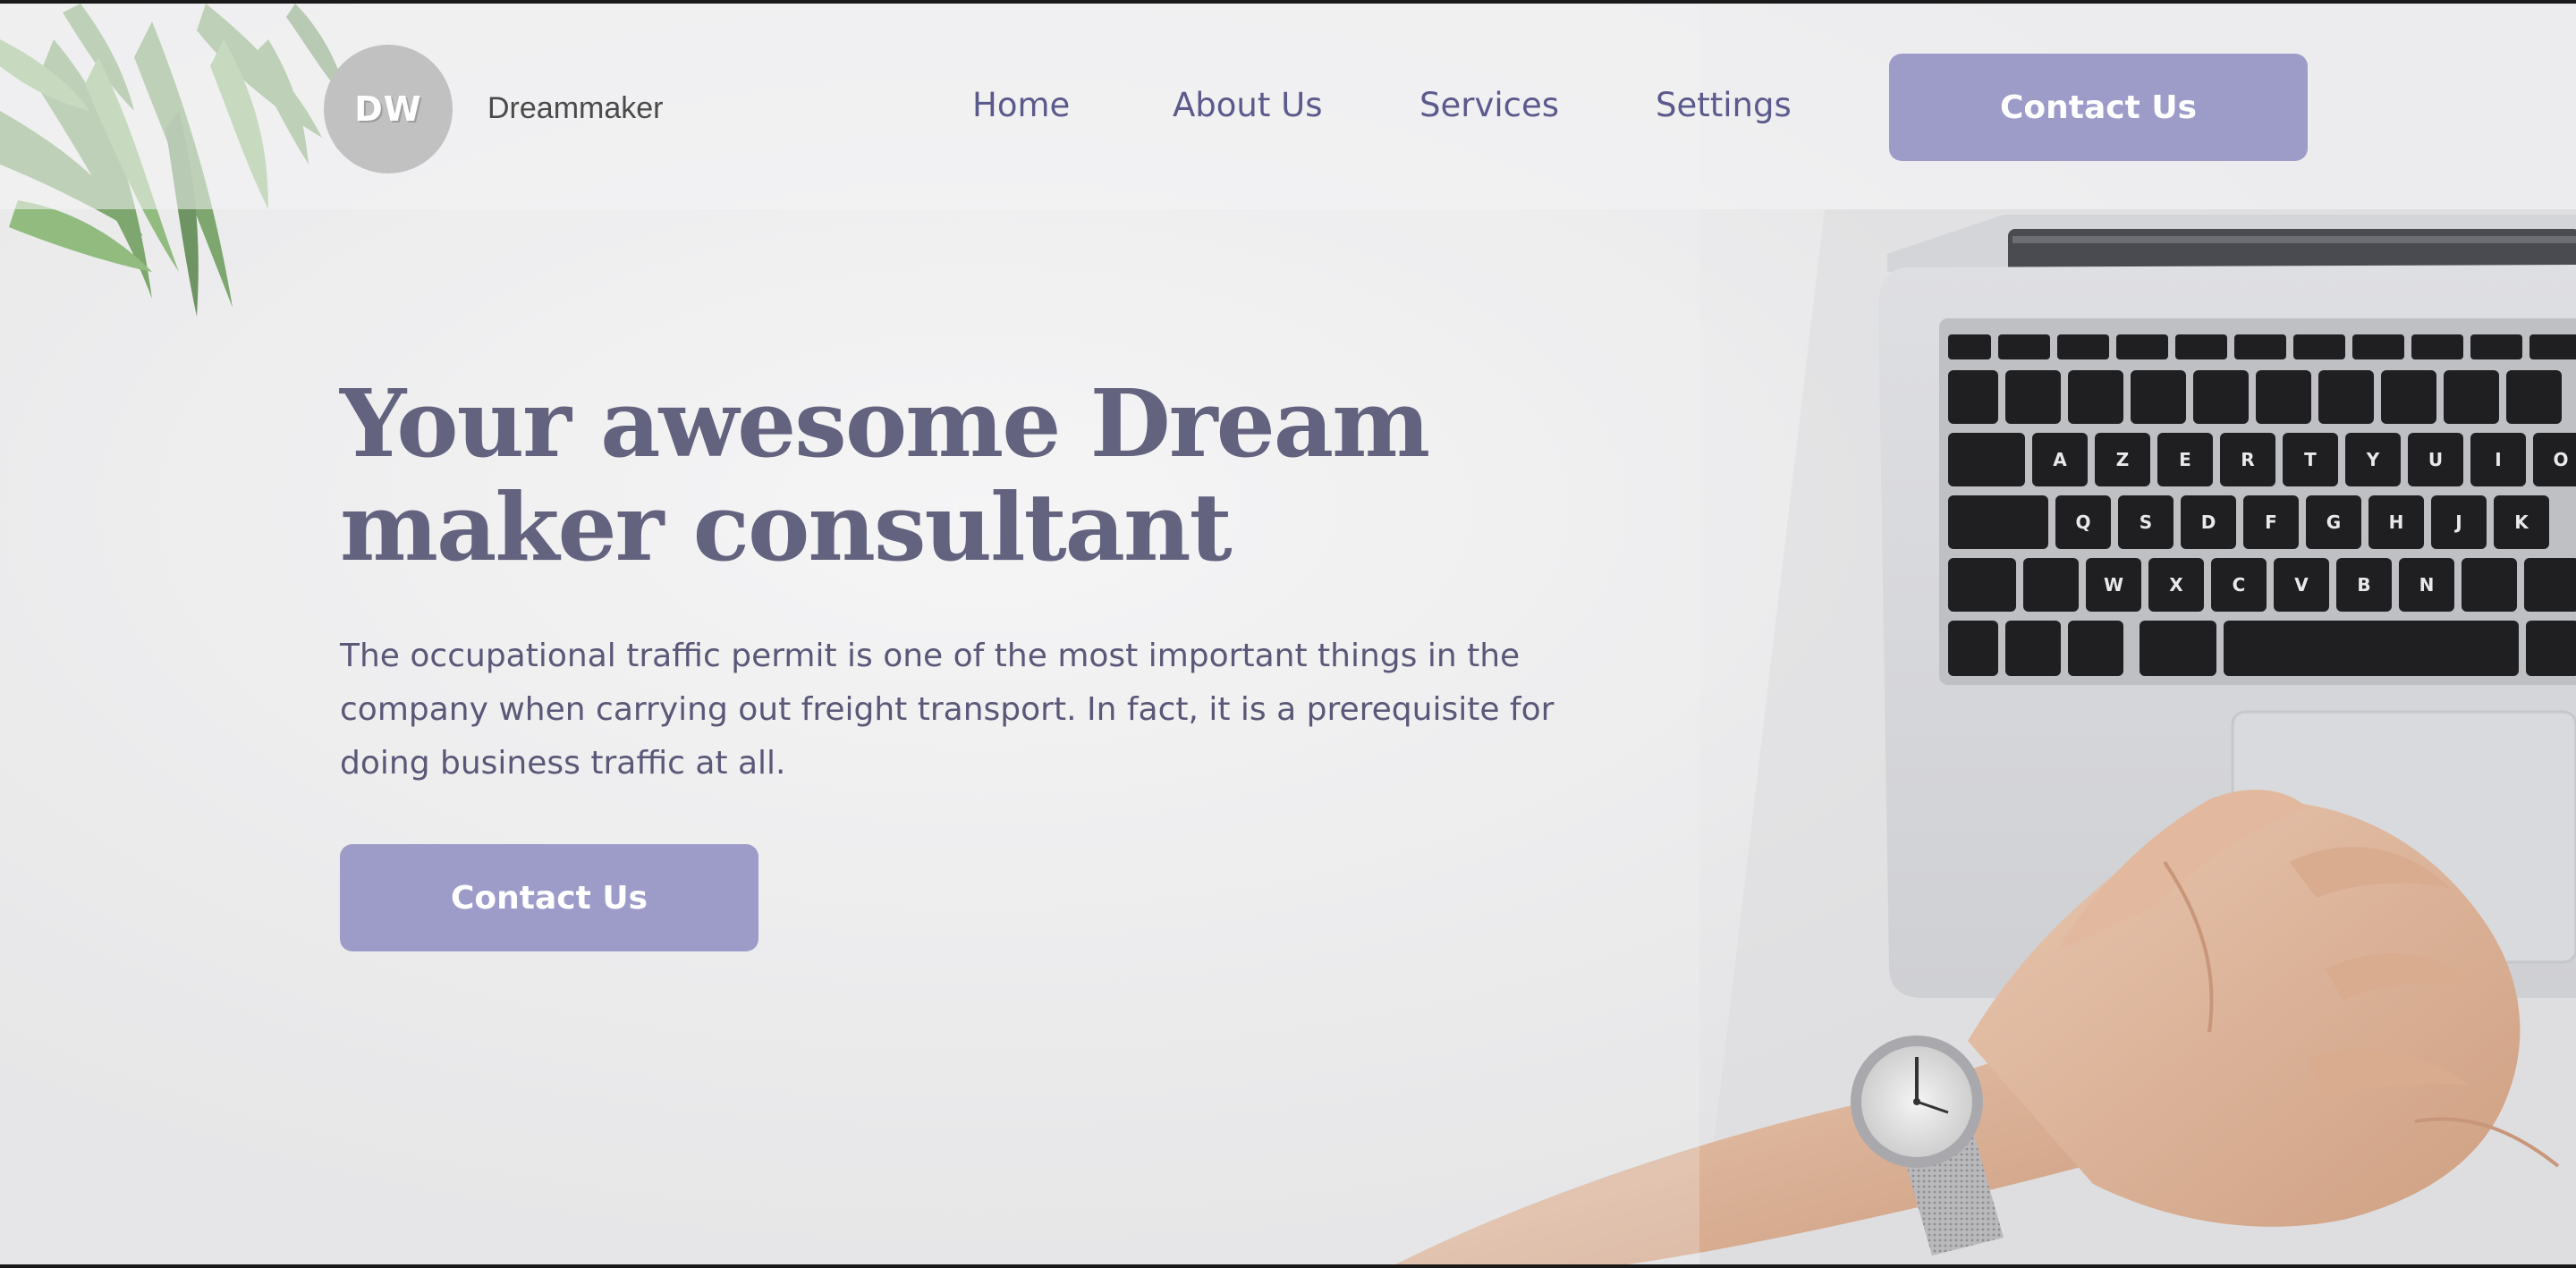  Describe the element at coordinates (2271, 522) in the screenshot. I see `svg-text: F` at that location.